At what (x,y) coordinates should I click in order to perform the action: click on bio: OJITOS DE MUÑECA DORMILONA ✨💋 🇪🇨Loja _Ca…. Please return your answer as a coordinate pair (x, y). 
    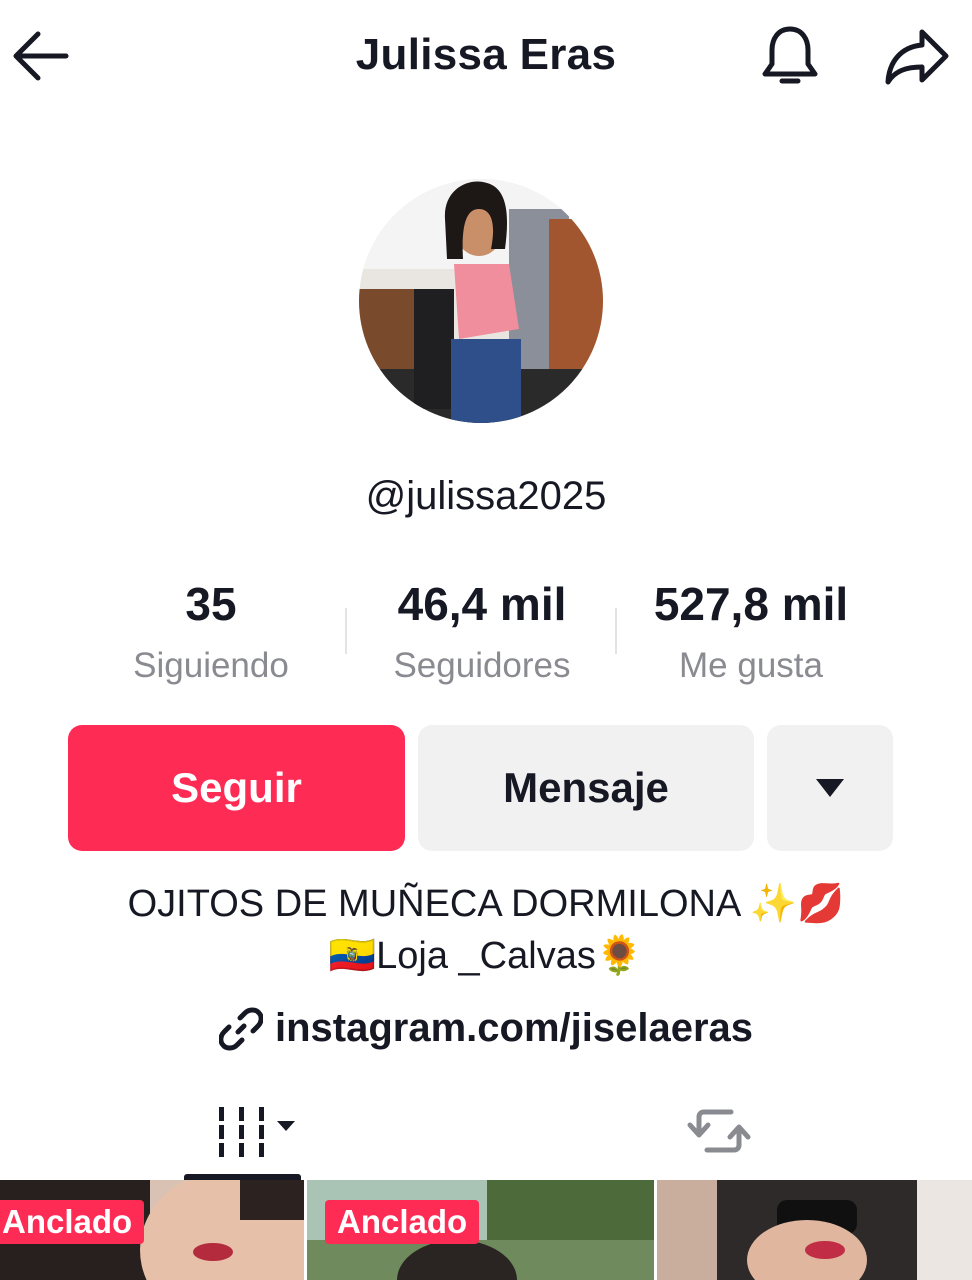
    Looking at the image, I should click on (486, 930).